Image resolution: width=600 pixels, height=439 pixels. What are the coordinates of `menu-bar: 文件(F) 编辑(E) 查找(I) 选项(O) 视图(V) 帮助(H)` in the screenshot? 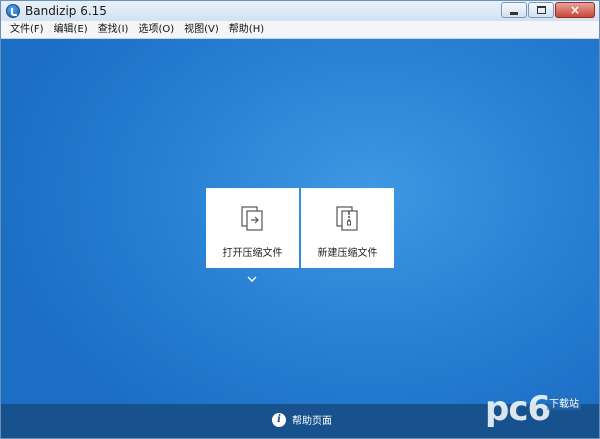 It's located at (300, 30).